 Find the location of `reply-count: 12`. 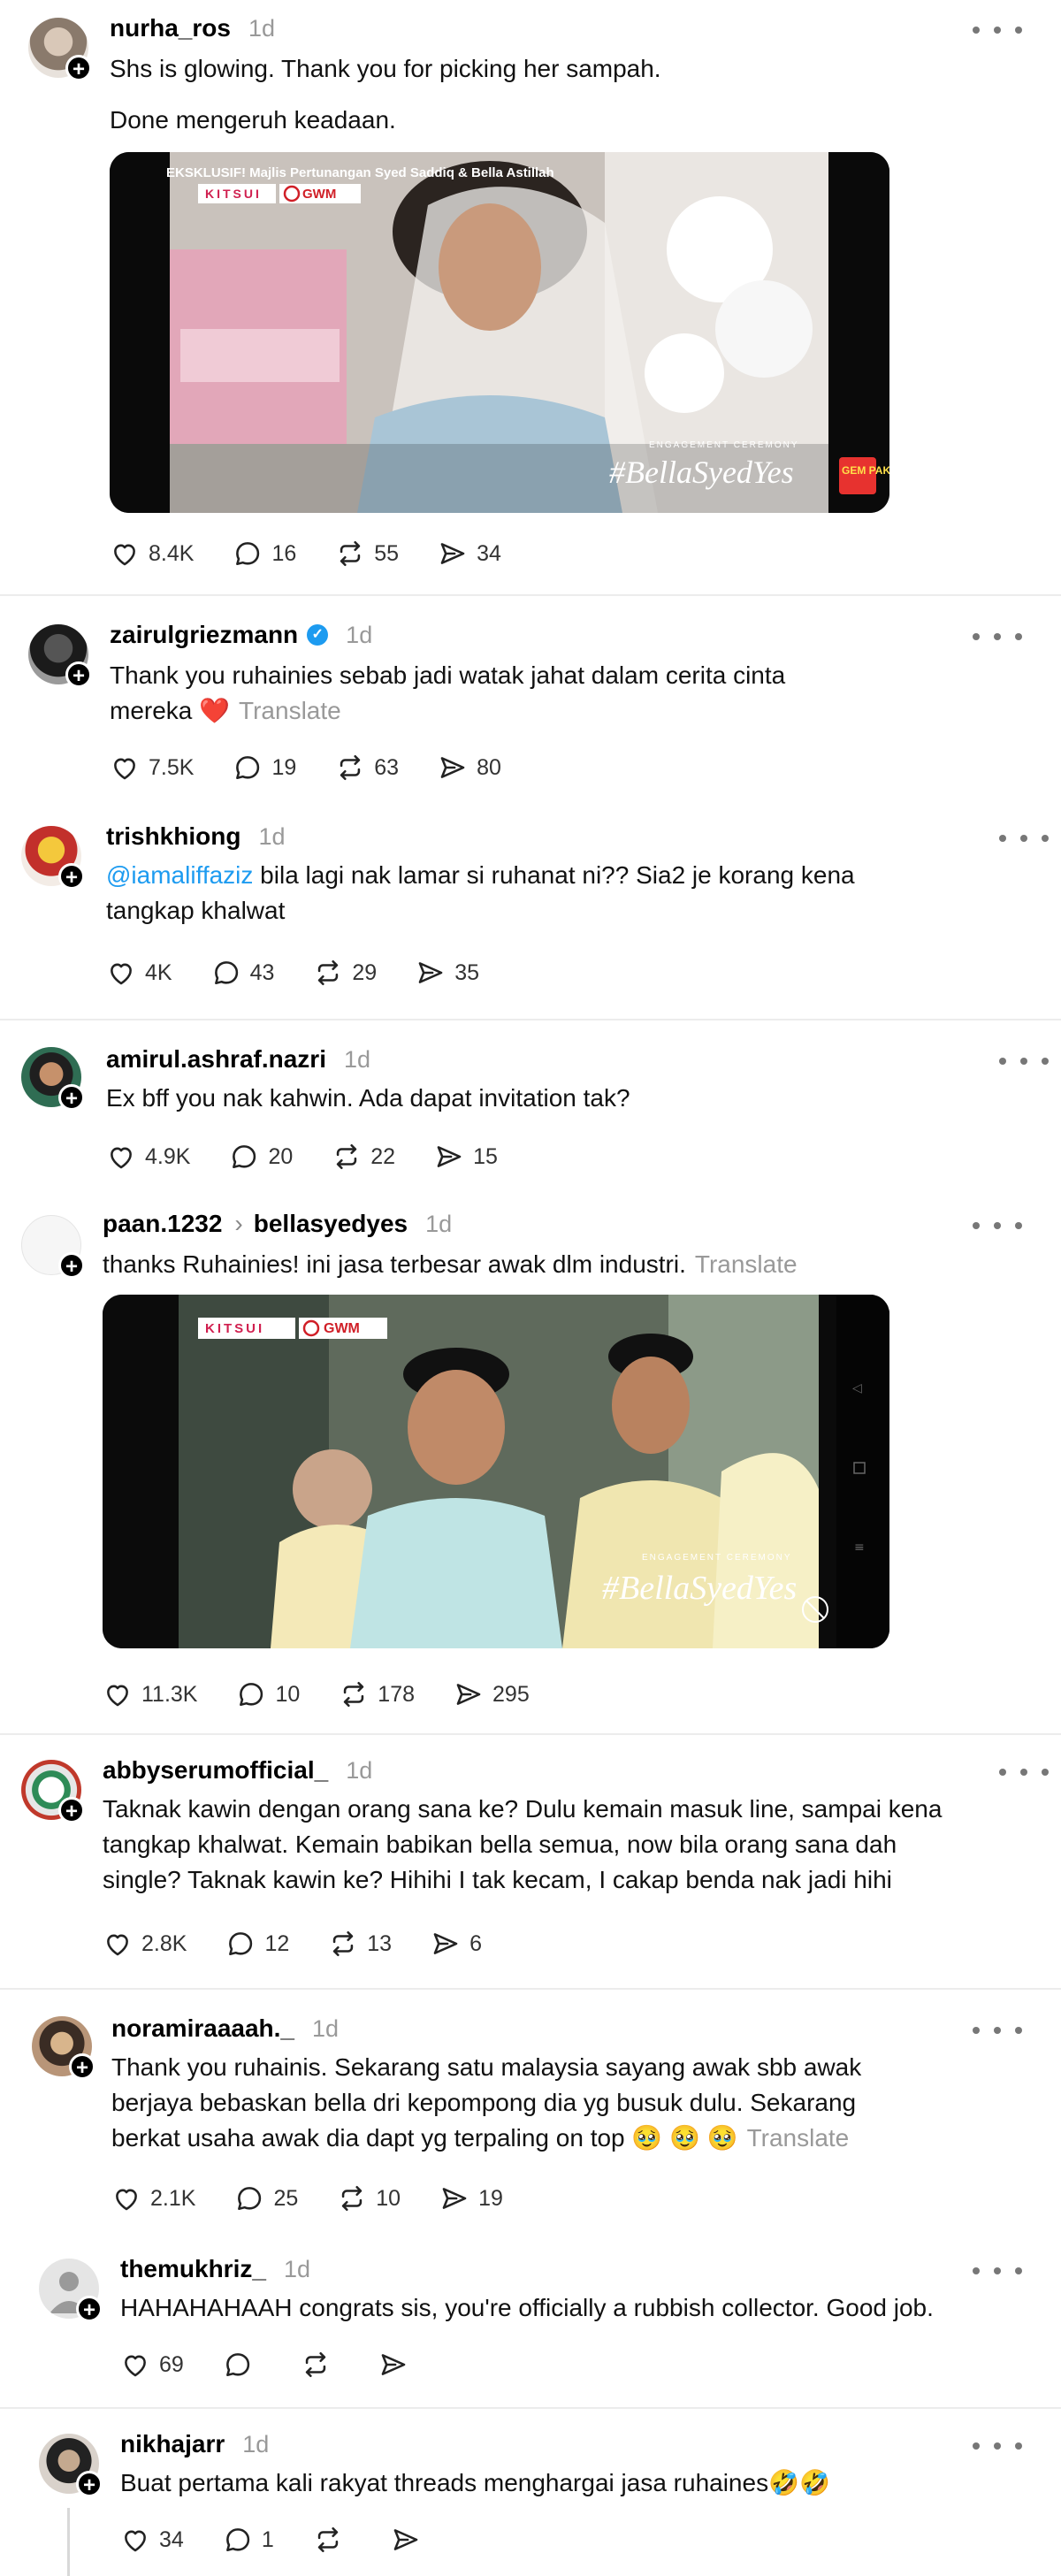

reply-count: 12 is located at coordinates (277, 1943).